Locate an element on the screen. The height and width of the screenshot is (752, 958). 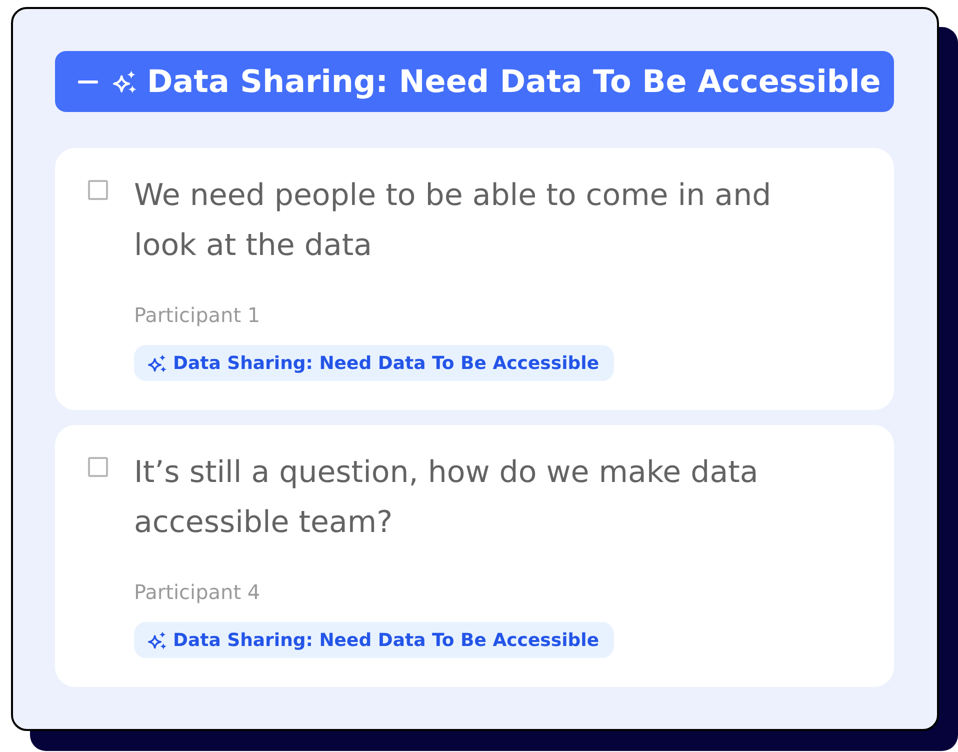
group-header: Data Sharing: Need Data To Be Accessible is located at coordinates (474, 81).